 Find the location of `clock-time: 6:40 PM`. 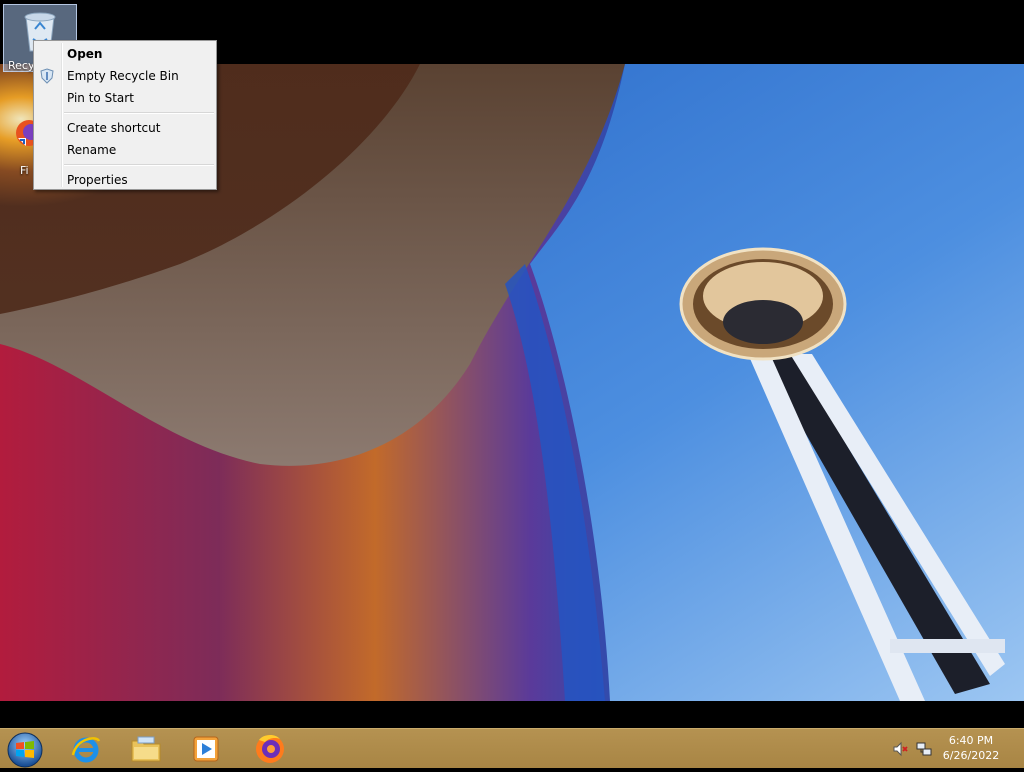

clock-time: 6:40 PM is located at coordinates (971, 740).